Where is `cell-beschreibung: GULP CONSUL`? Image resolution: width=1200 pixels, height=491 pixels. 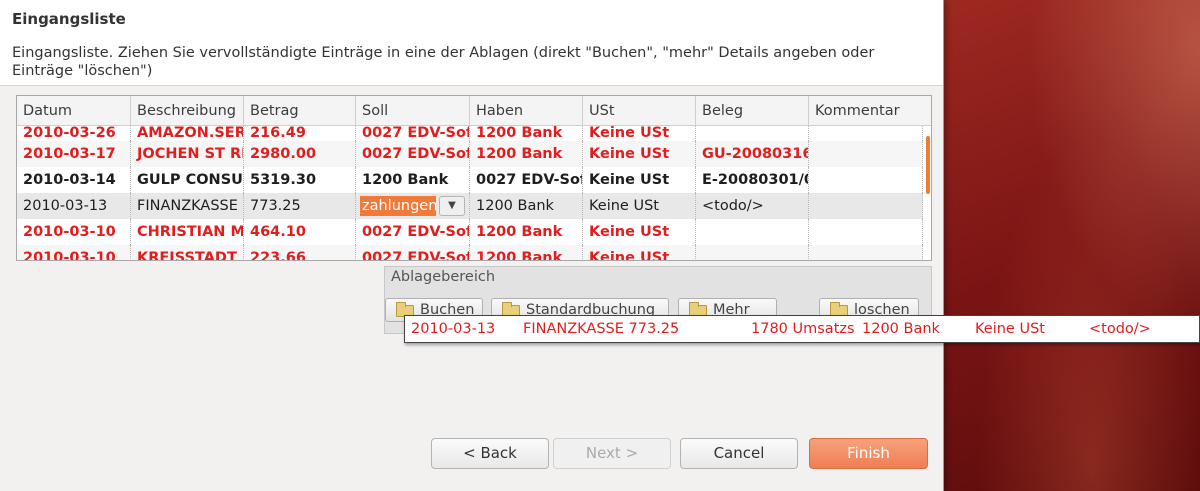 cell-beschreibung: GULP CONSUL is located at coordinates (187, 180).